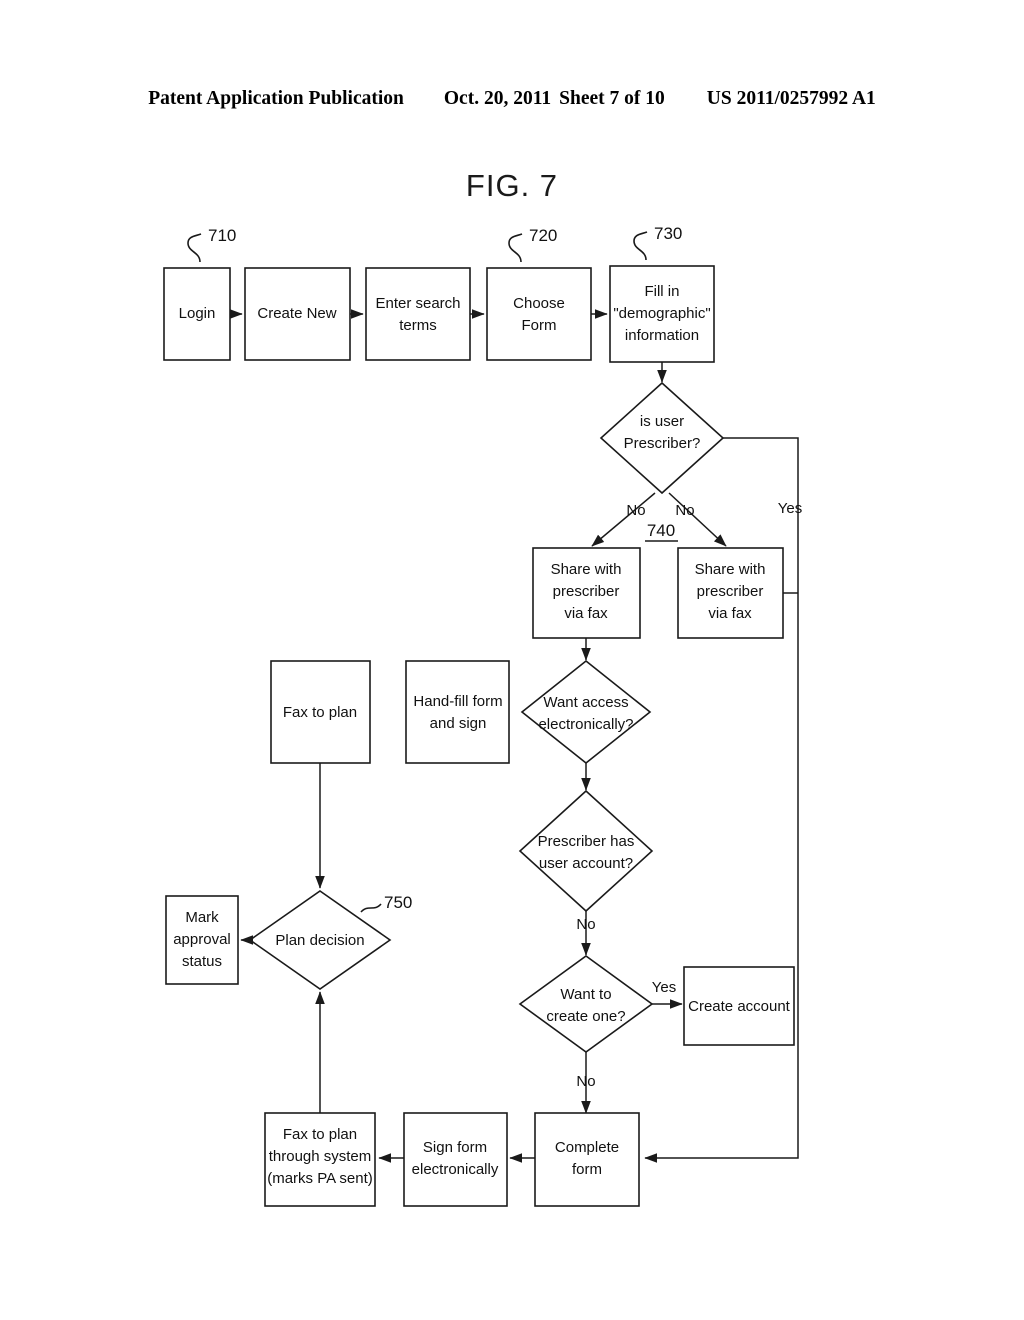 This screenshot has width=1024, height=1320. Describe the element at coordinates (418, 325) in the screenshot. I see `node-enter-search-terms-line2: terms` at that location.